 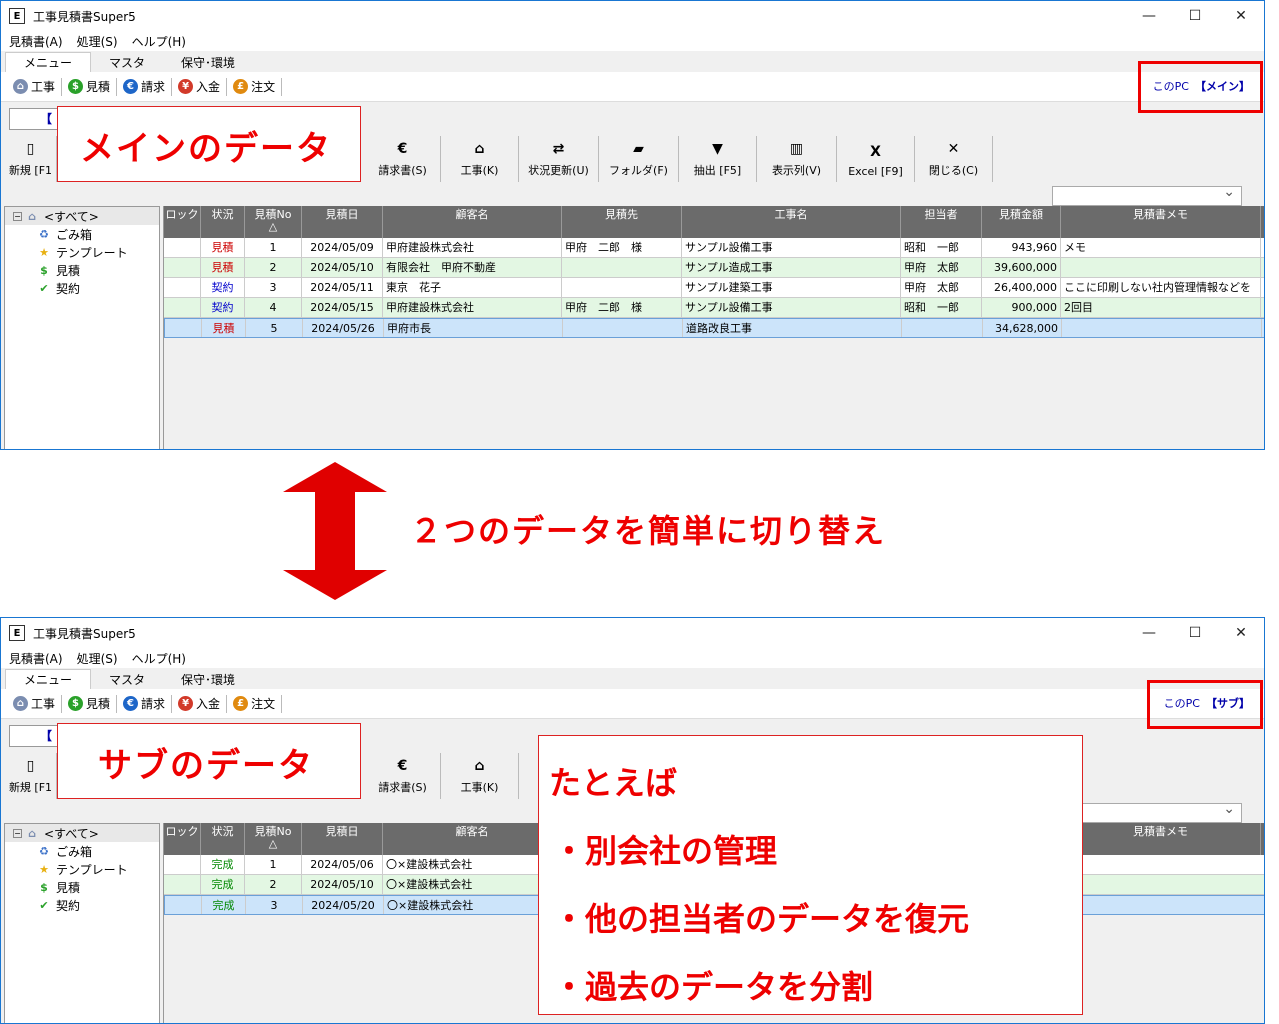 I want to click on ribbon-button-label: 見積, so click(x=98, y=704).